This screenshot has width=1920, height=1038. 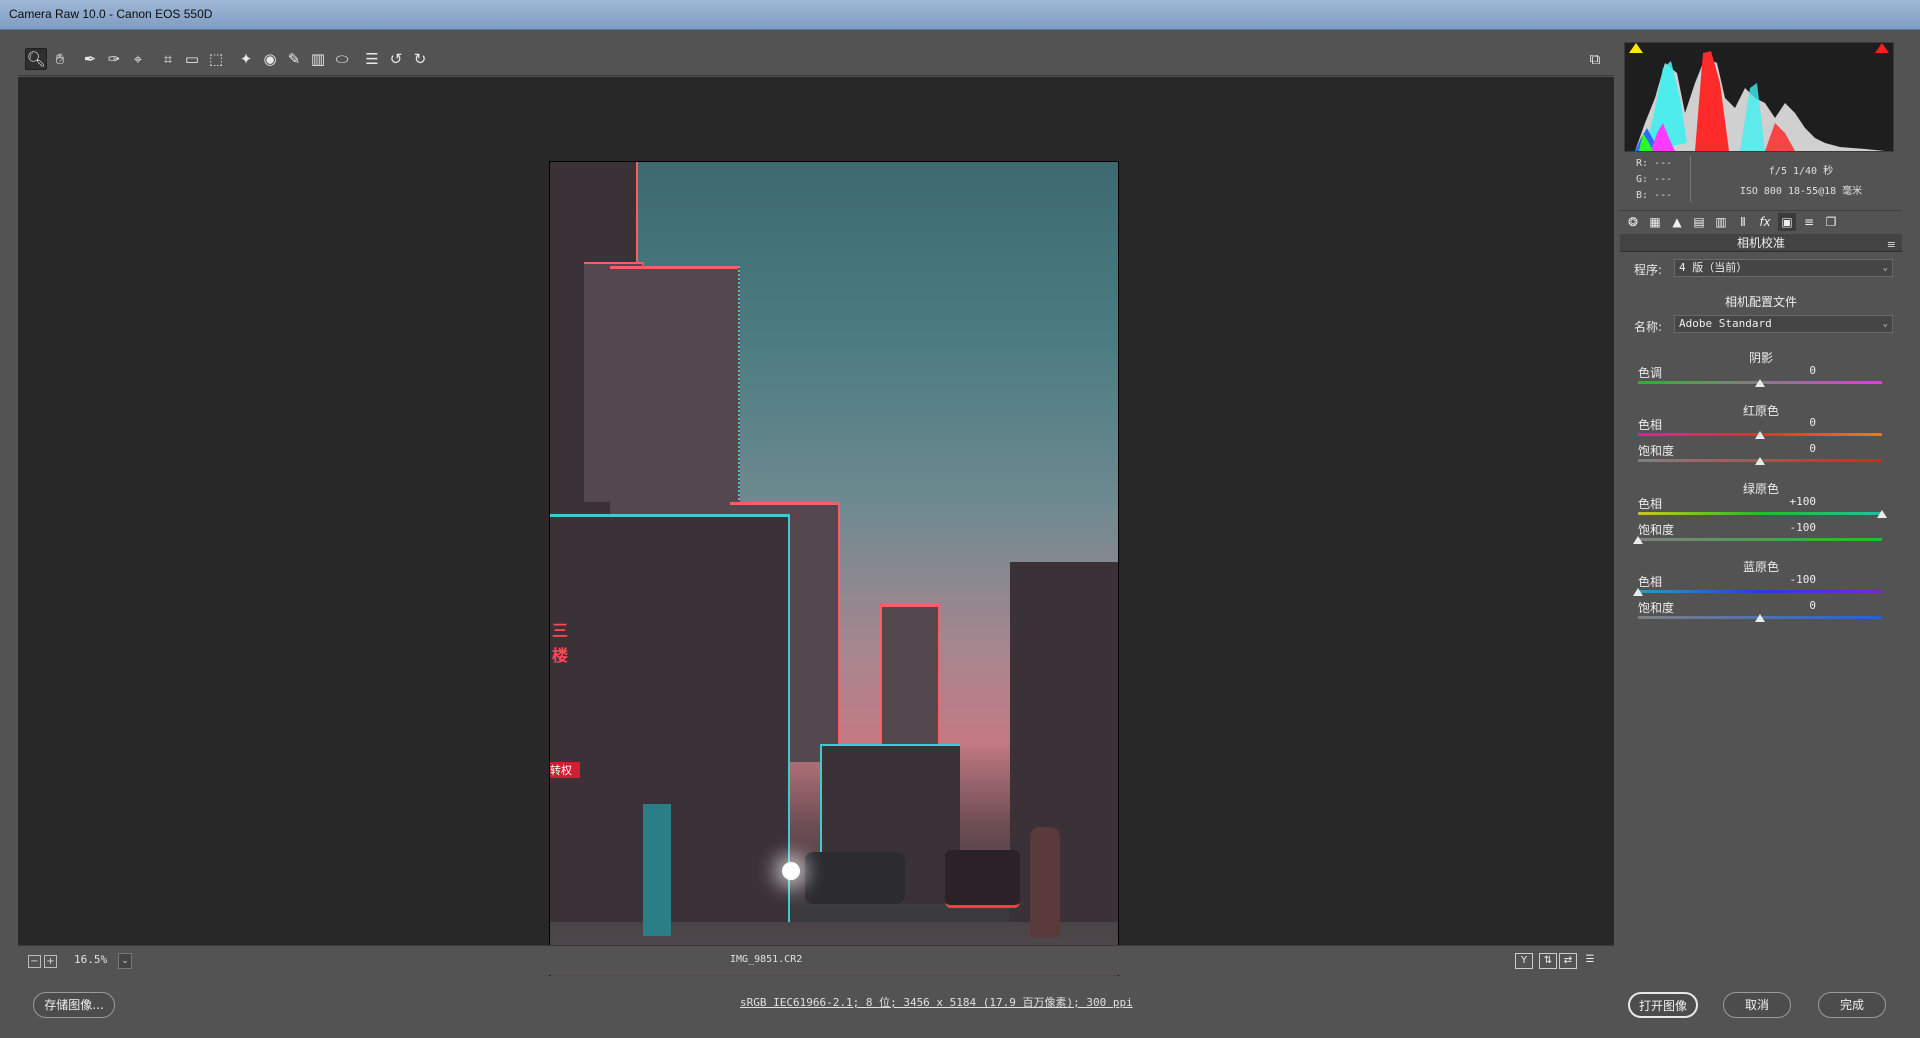 I want to click on red-eye-icon: ◉, so click(x=270, y=59).